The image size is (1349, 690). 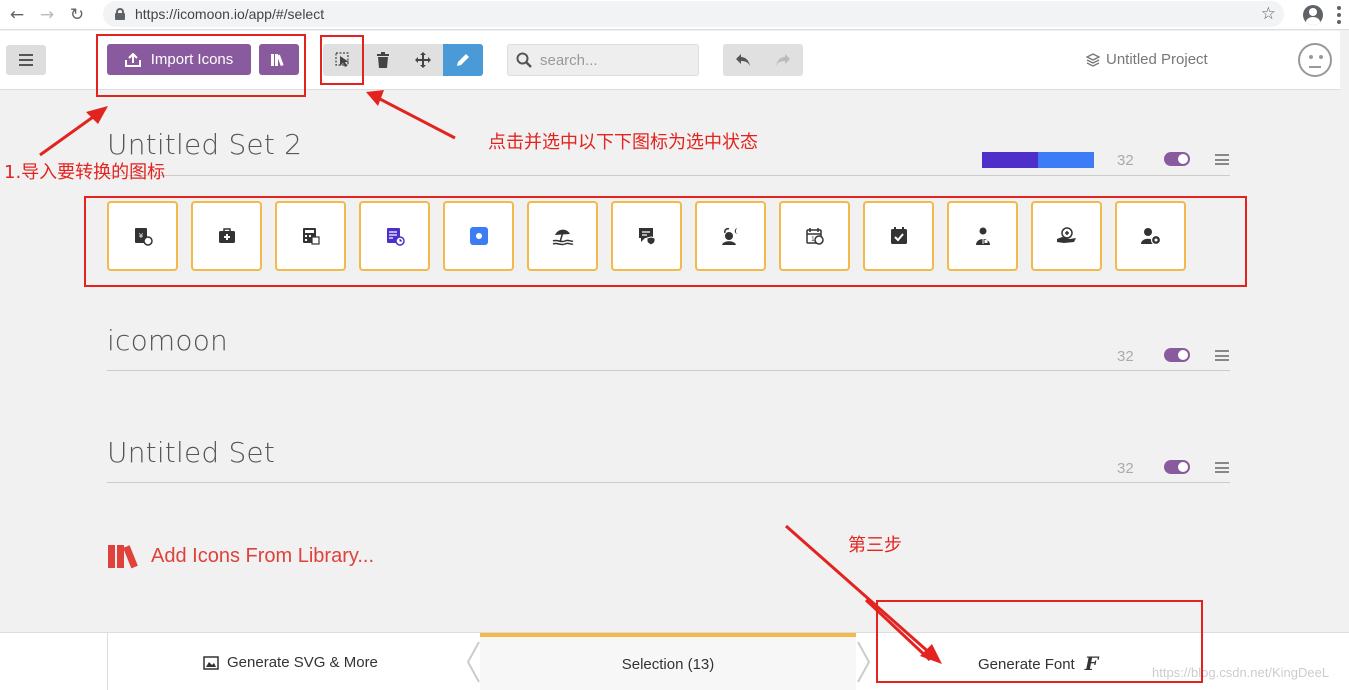 I want to click on selection-tab: Selection (13), so click(x=668, y=661).